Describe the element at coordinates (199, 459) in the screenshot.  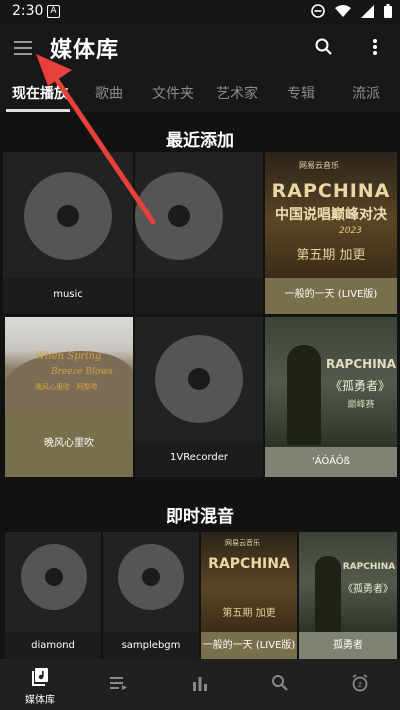
I see `card-caption: 1VRecorder` at that location.